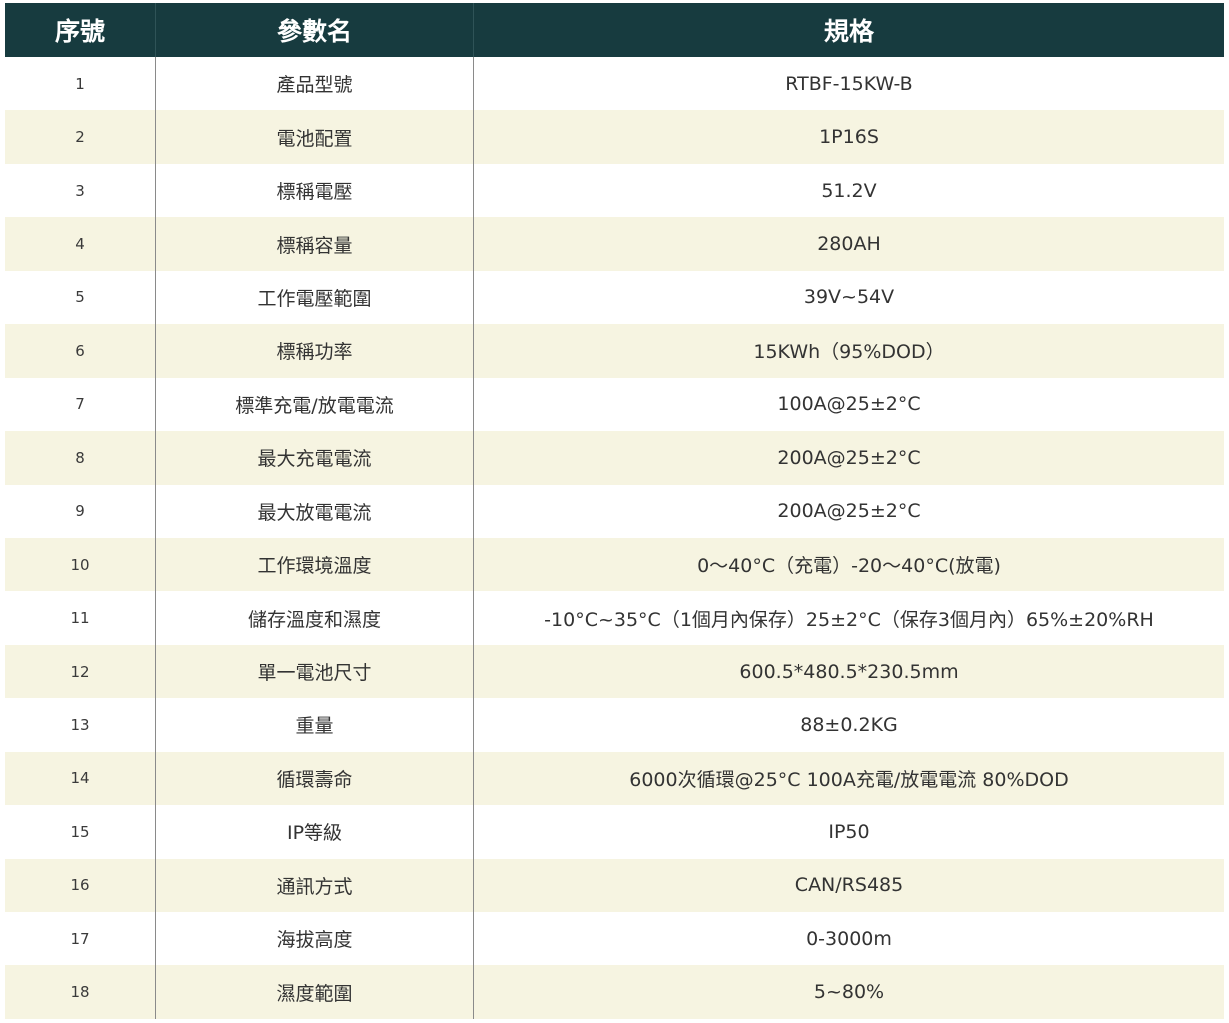  What do you see at coordinates (80, 84) in the screenshot?
I see `row-number: 1` at bounding box center [80, 84].